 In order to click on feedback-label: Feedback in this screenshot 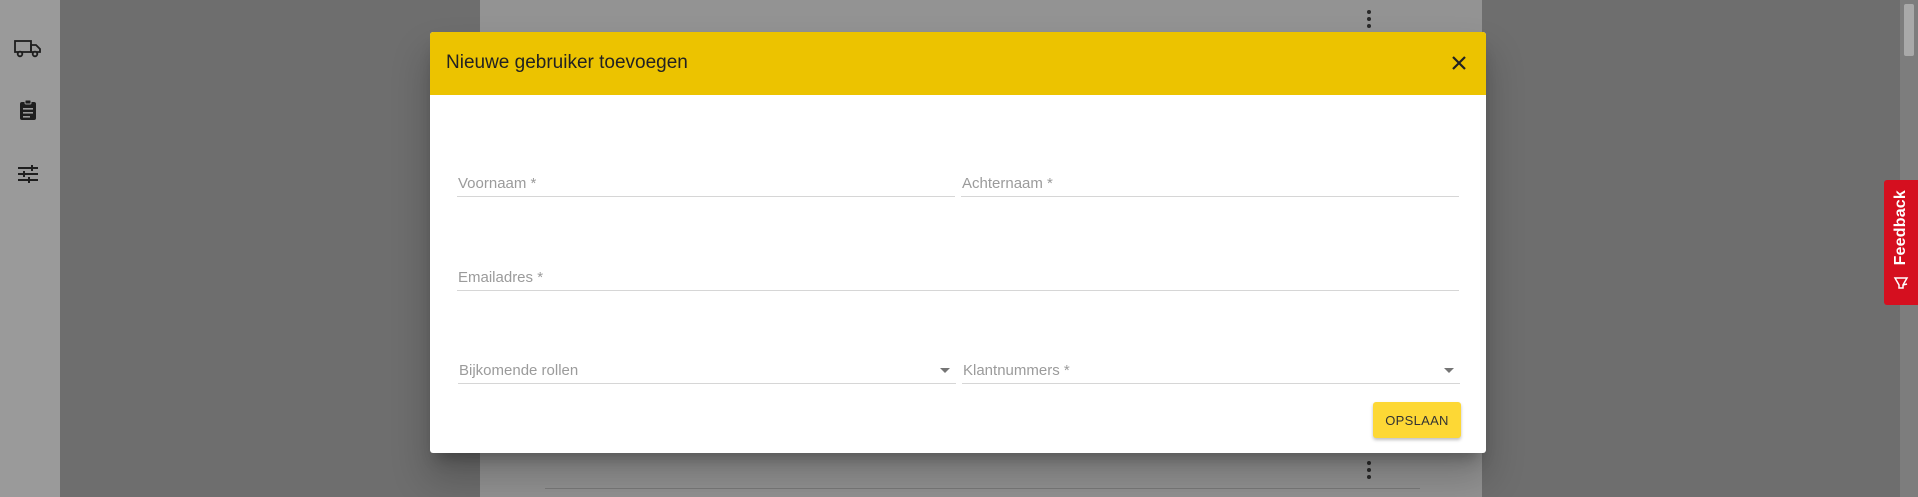, I will do `click(1900, 228)`.